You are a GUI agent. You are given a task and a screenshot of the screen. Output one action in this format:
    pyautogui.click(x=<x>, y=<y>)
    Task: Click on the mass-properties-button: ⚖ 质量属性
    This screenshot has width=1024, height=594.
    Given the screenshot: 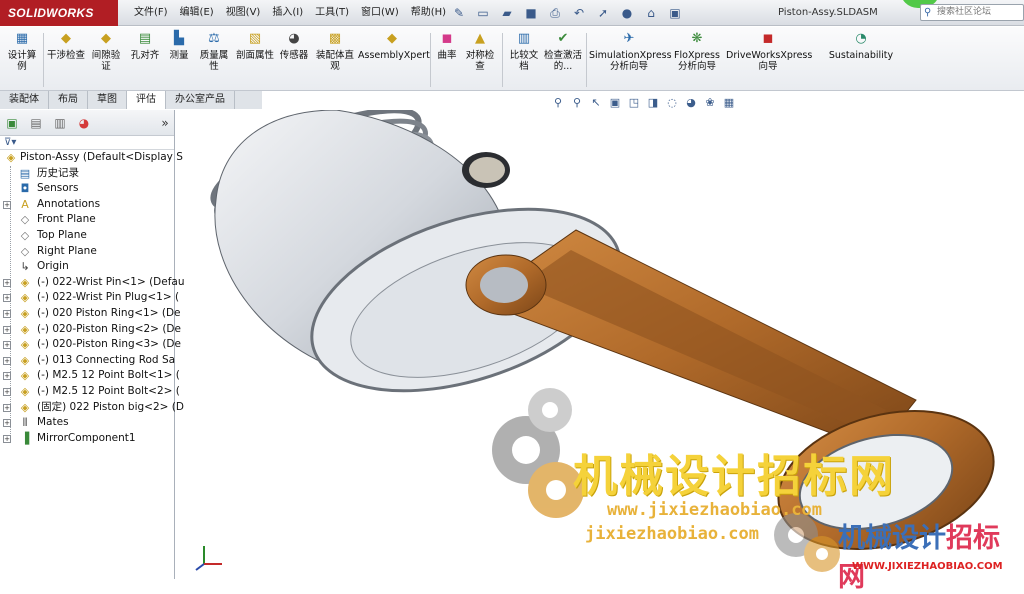 What is the action you would take?
    pyautogui.click(x=214, y=51)
    